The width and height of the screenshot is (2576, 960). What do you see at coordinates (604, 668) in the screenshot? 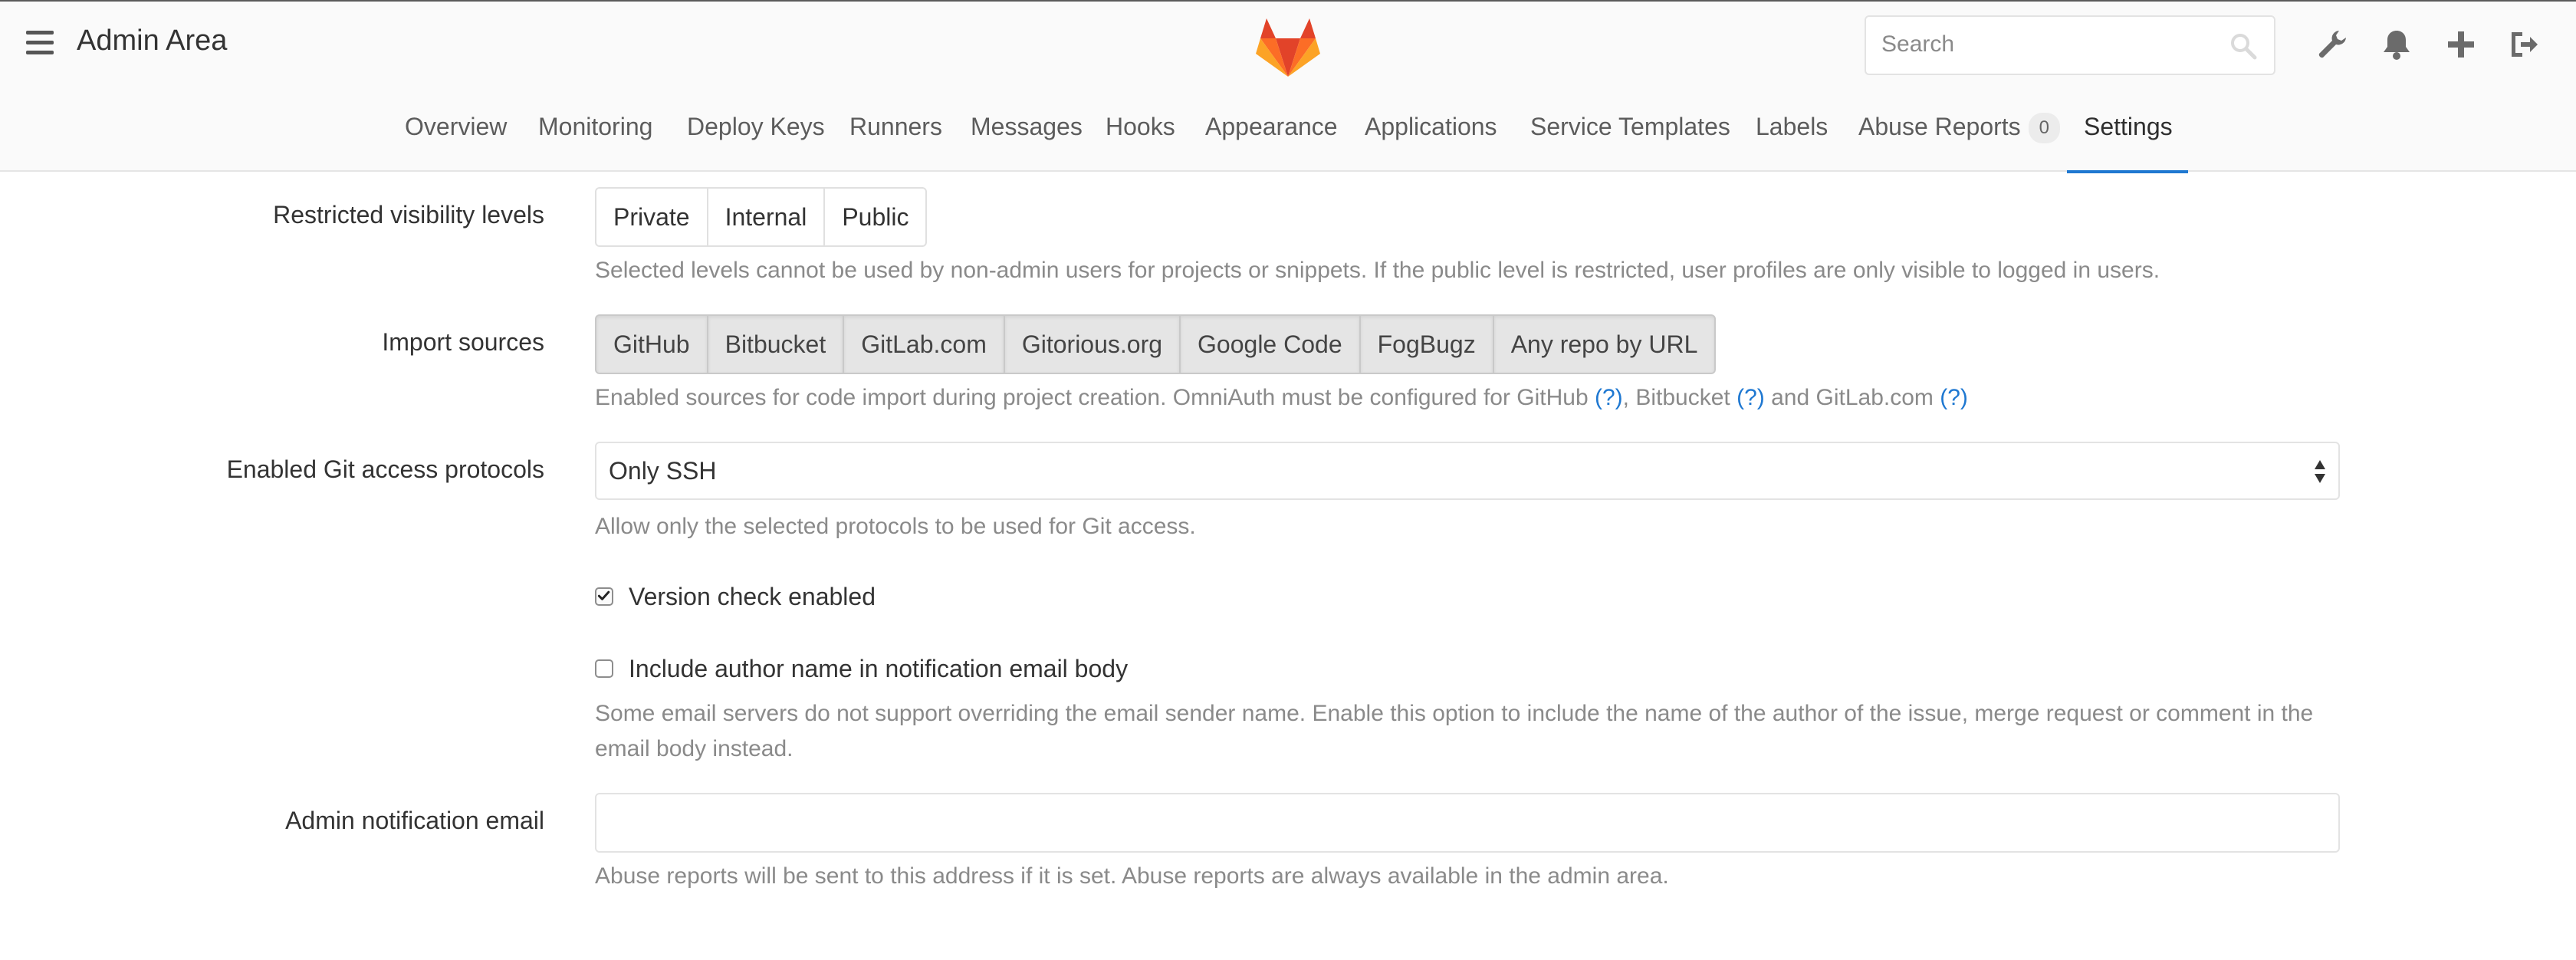
I see `author-name-checkbox` at bounding box center [604, 668].